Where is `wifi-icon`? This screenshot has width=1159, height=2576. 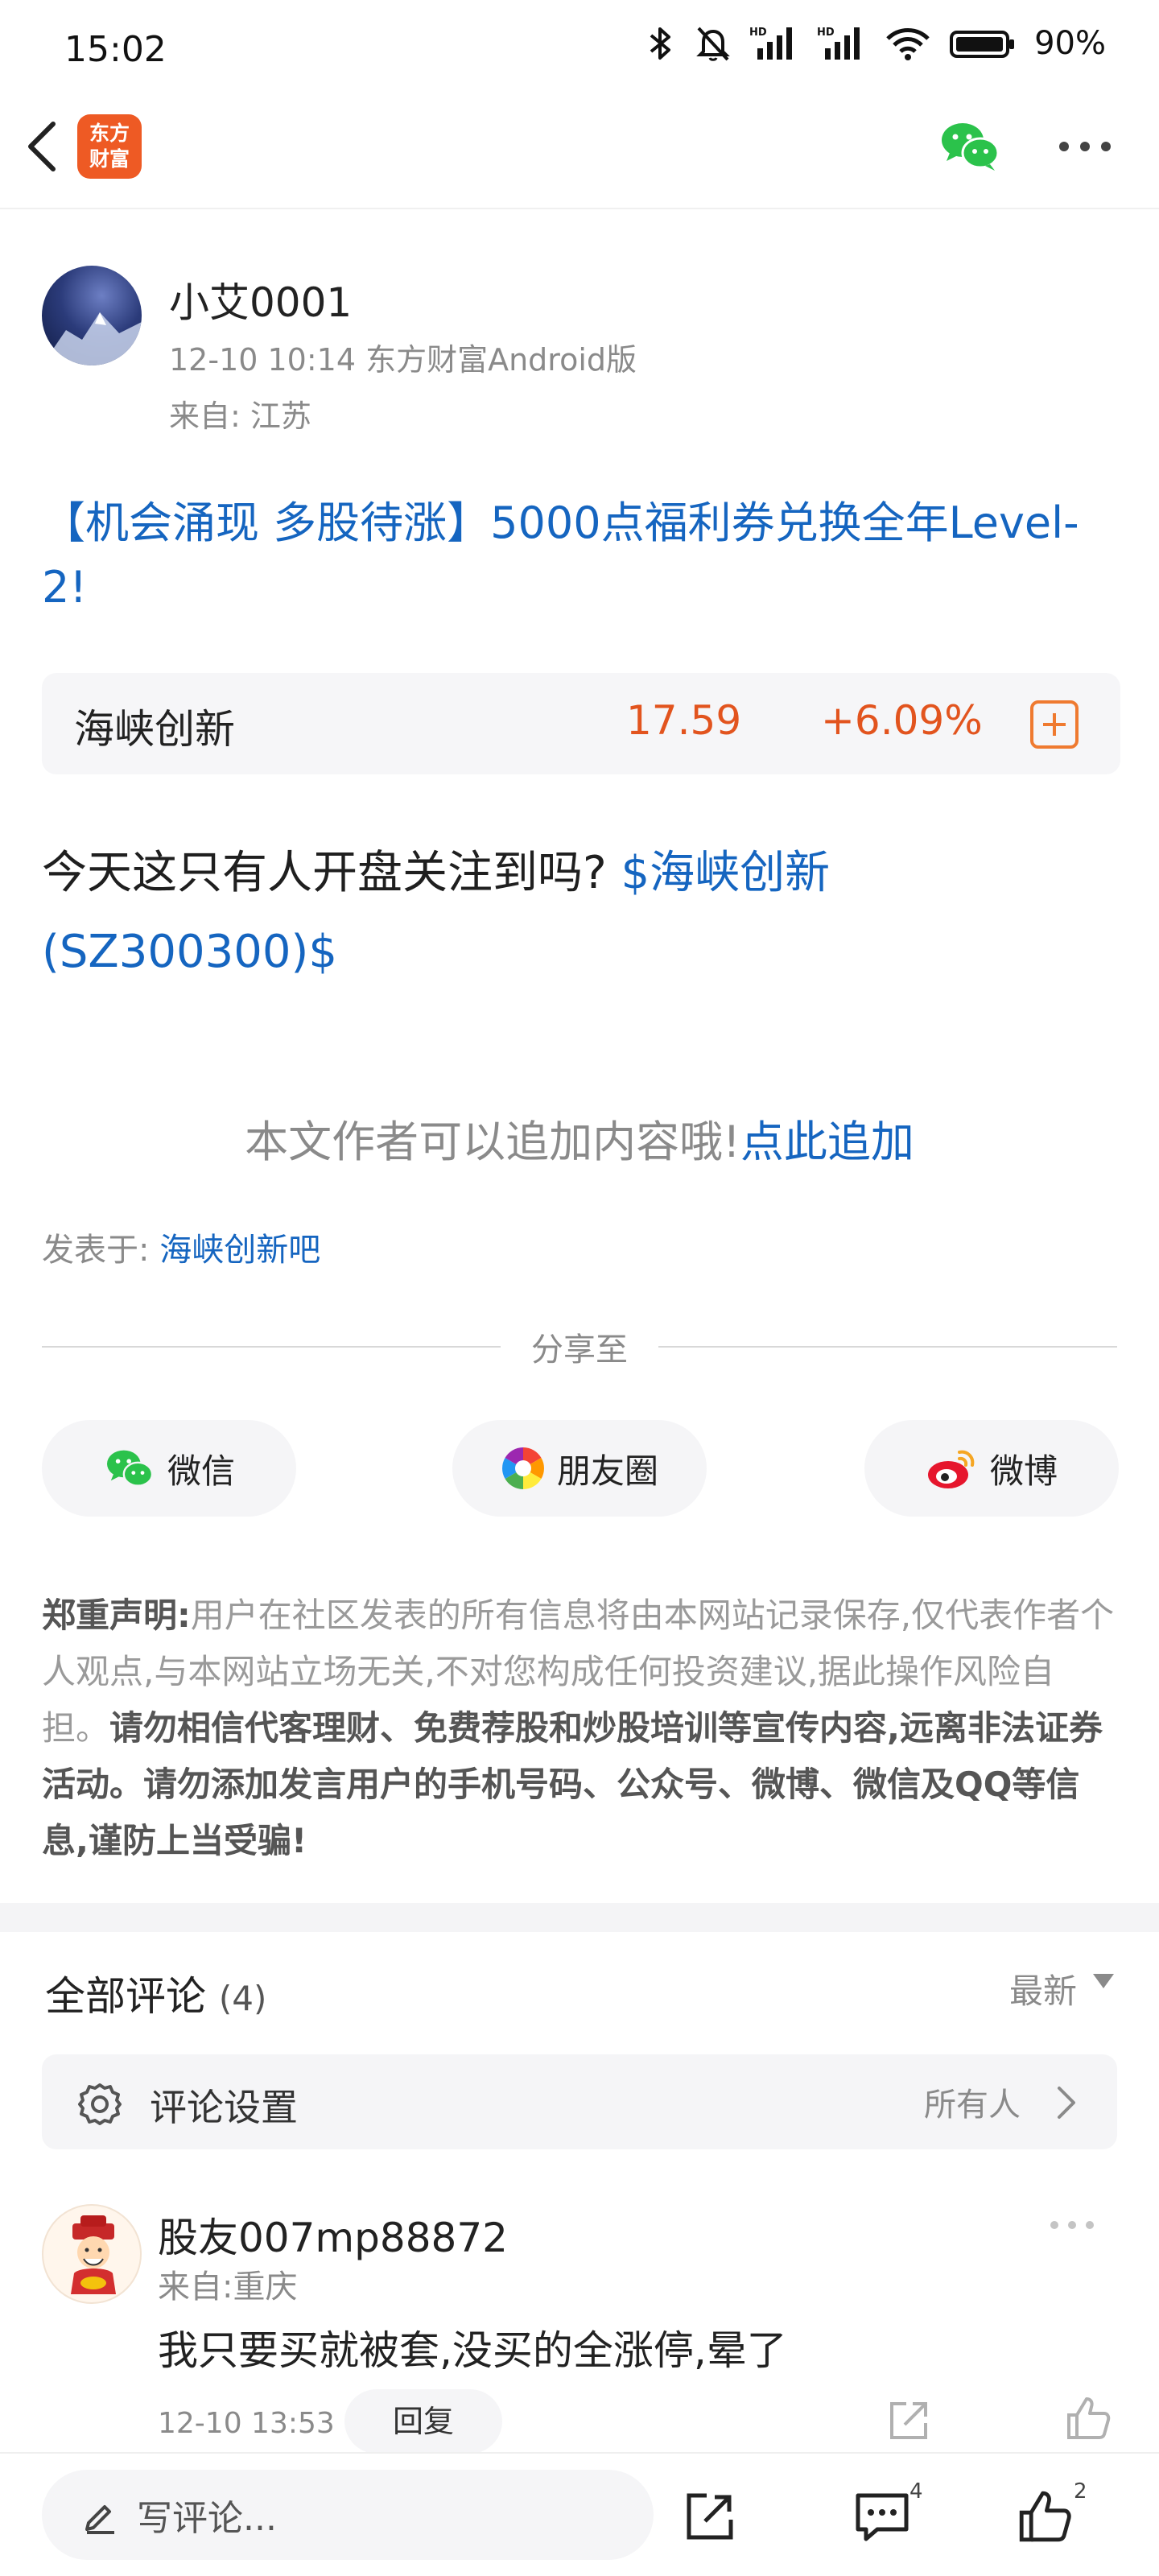 wifi-icon is located at coordinates (908, 44).